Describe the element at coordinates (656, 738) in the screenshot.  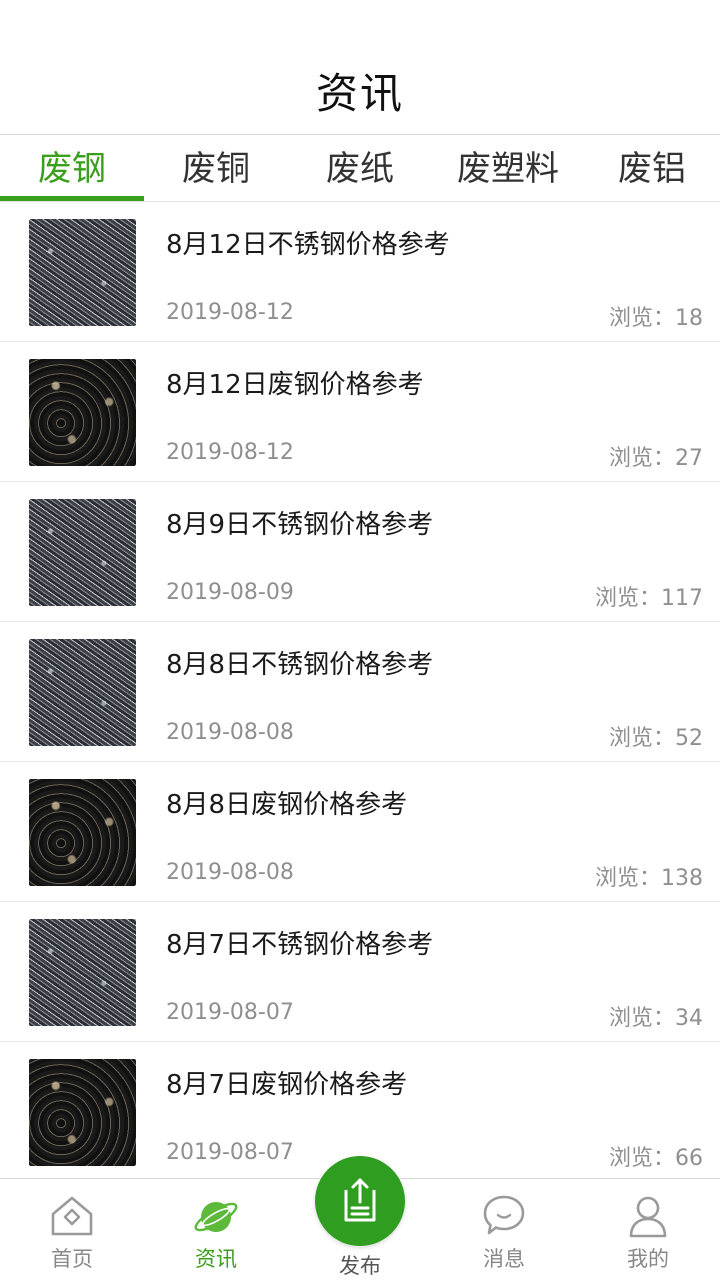
I see `article-views: 浏览：52` at that location.